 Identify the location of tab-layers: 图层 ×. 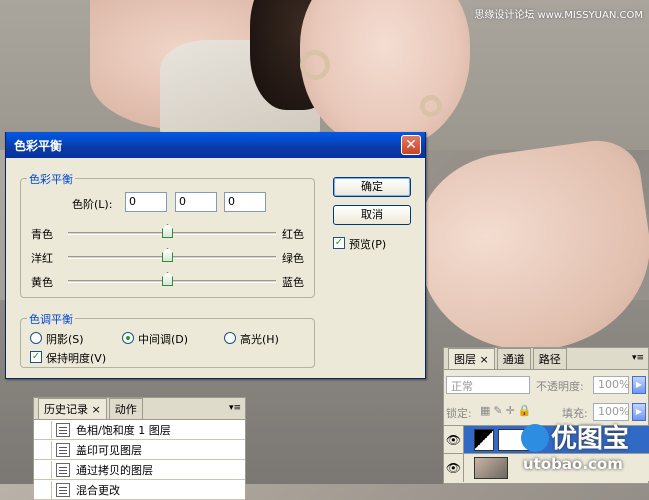
(471, 358).